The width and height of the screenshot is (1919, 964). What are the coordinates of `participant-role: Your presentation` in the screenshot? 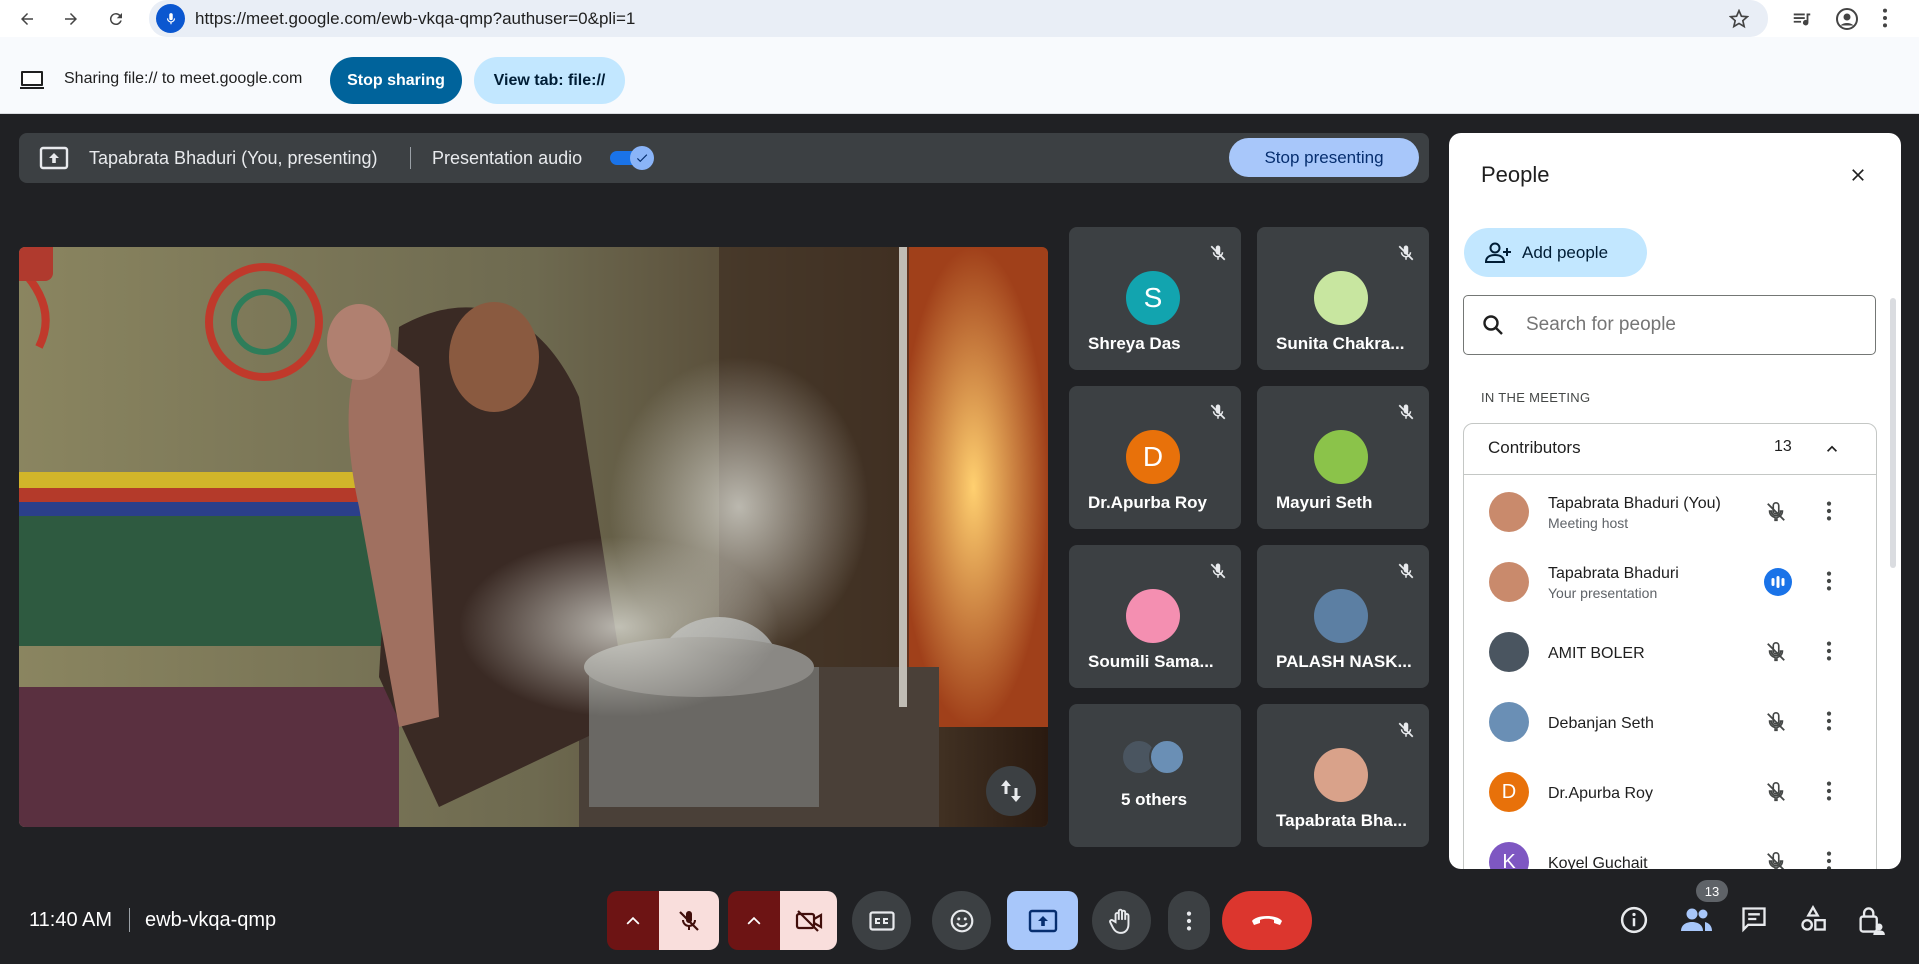 It's located at (1603, 593).